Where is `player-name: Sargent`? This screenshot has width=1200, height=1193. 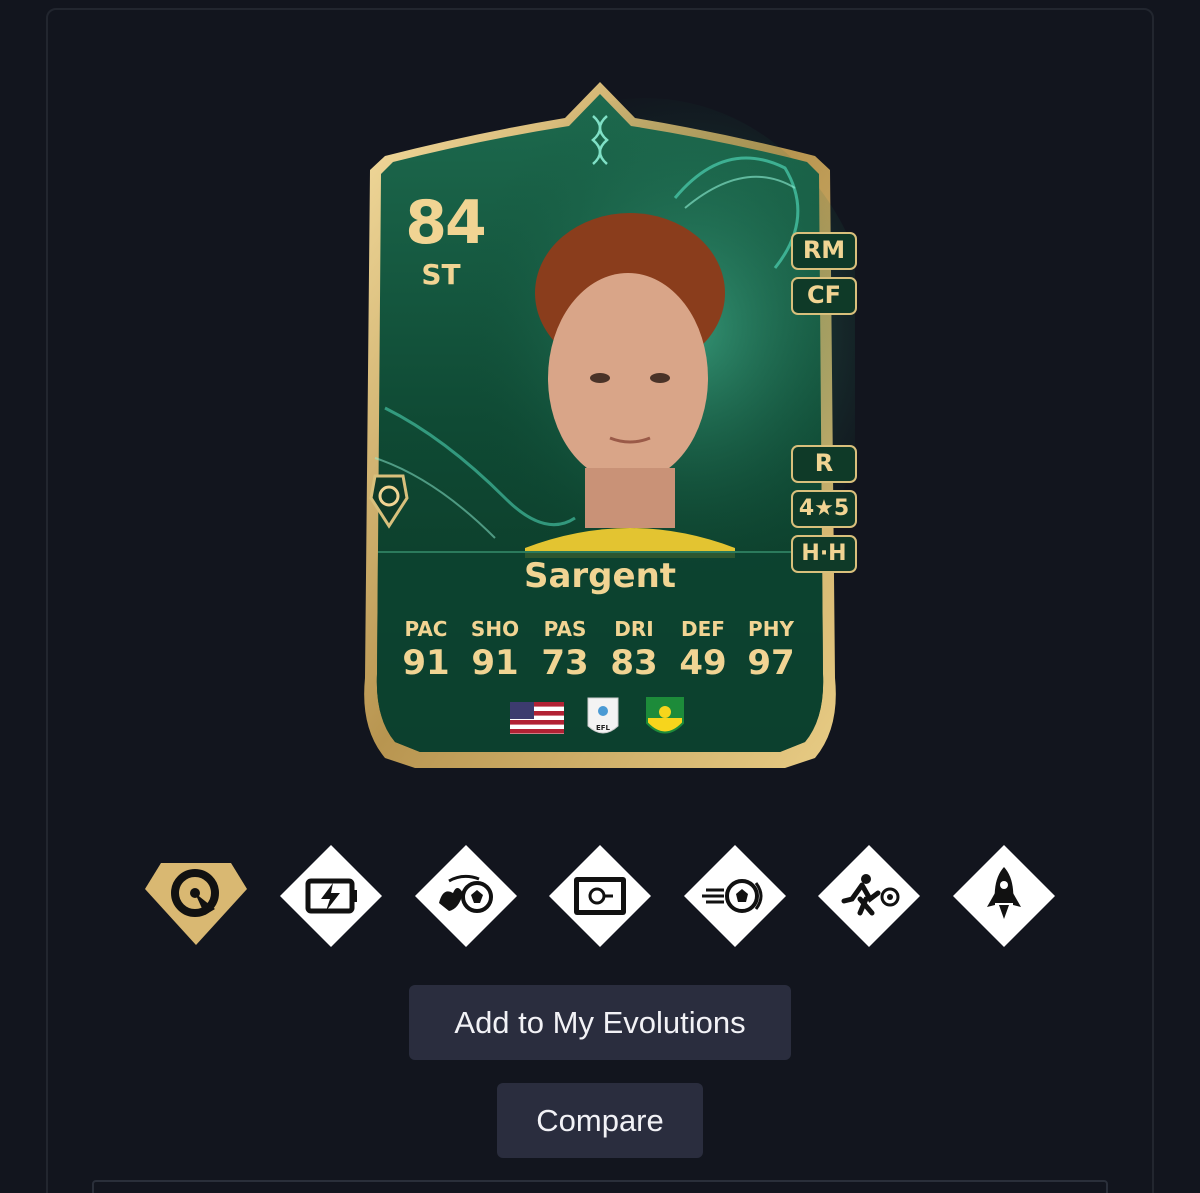
player-name: Sargent is located at coordinates (600, 576).